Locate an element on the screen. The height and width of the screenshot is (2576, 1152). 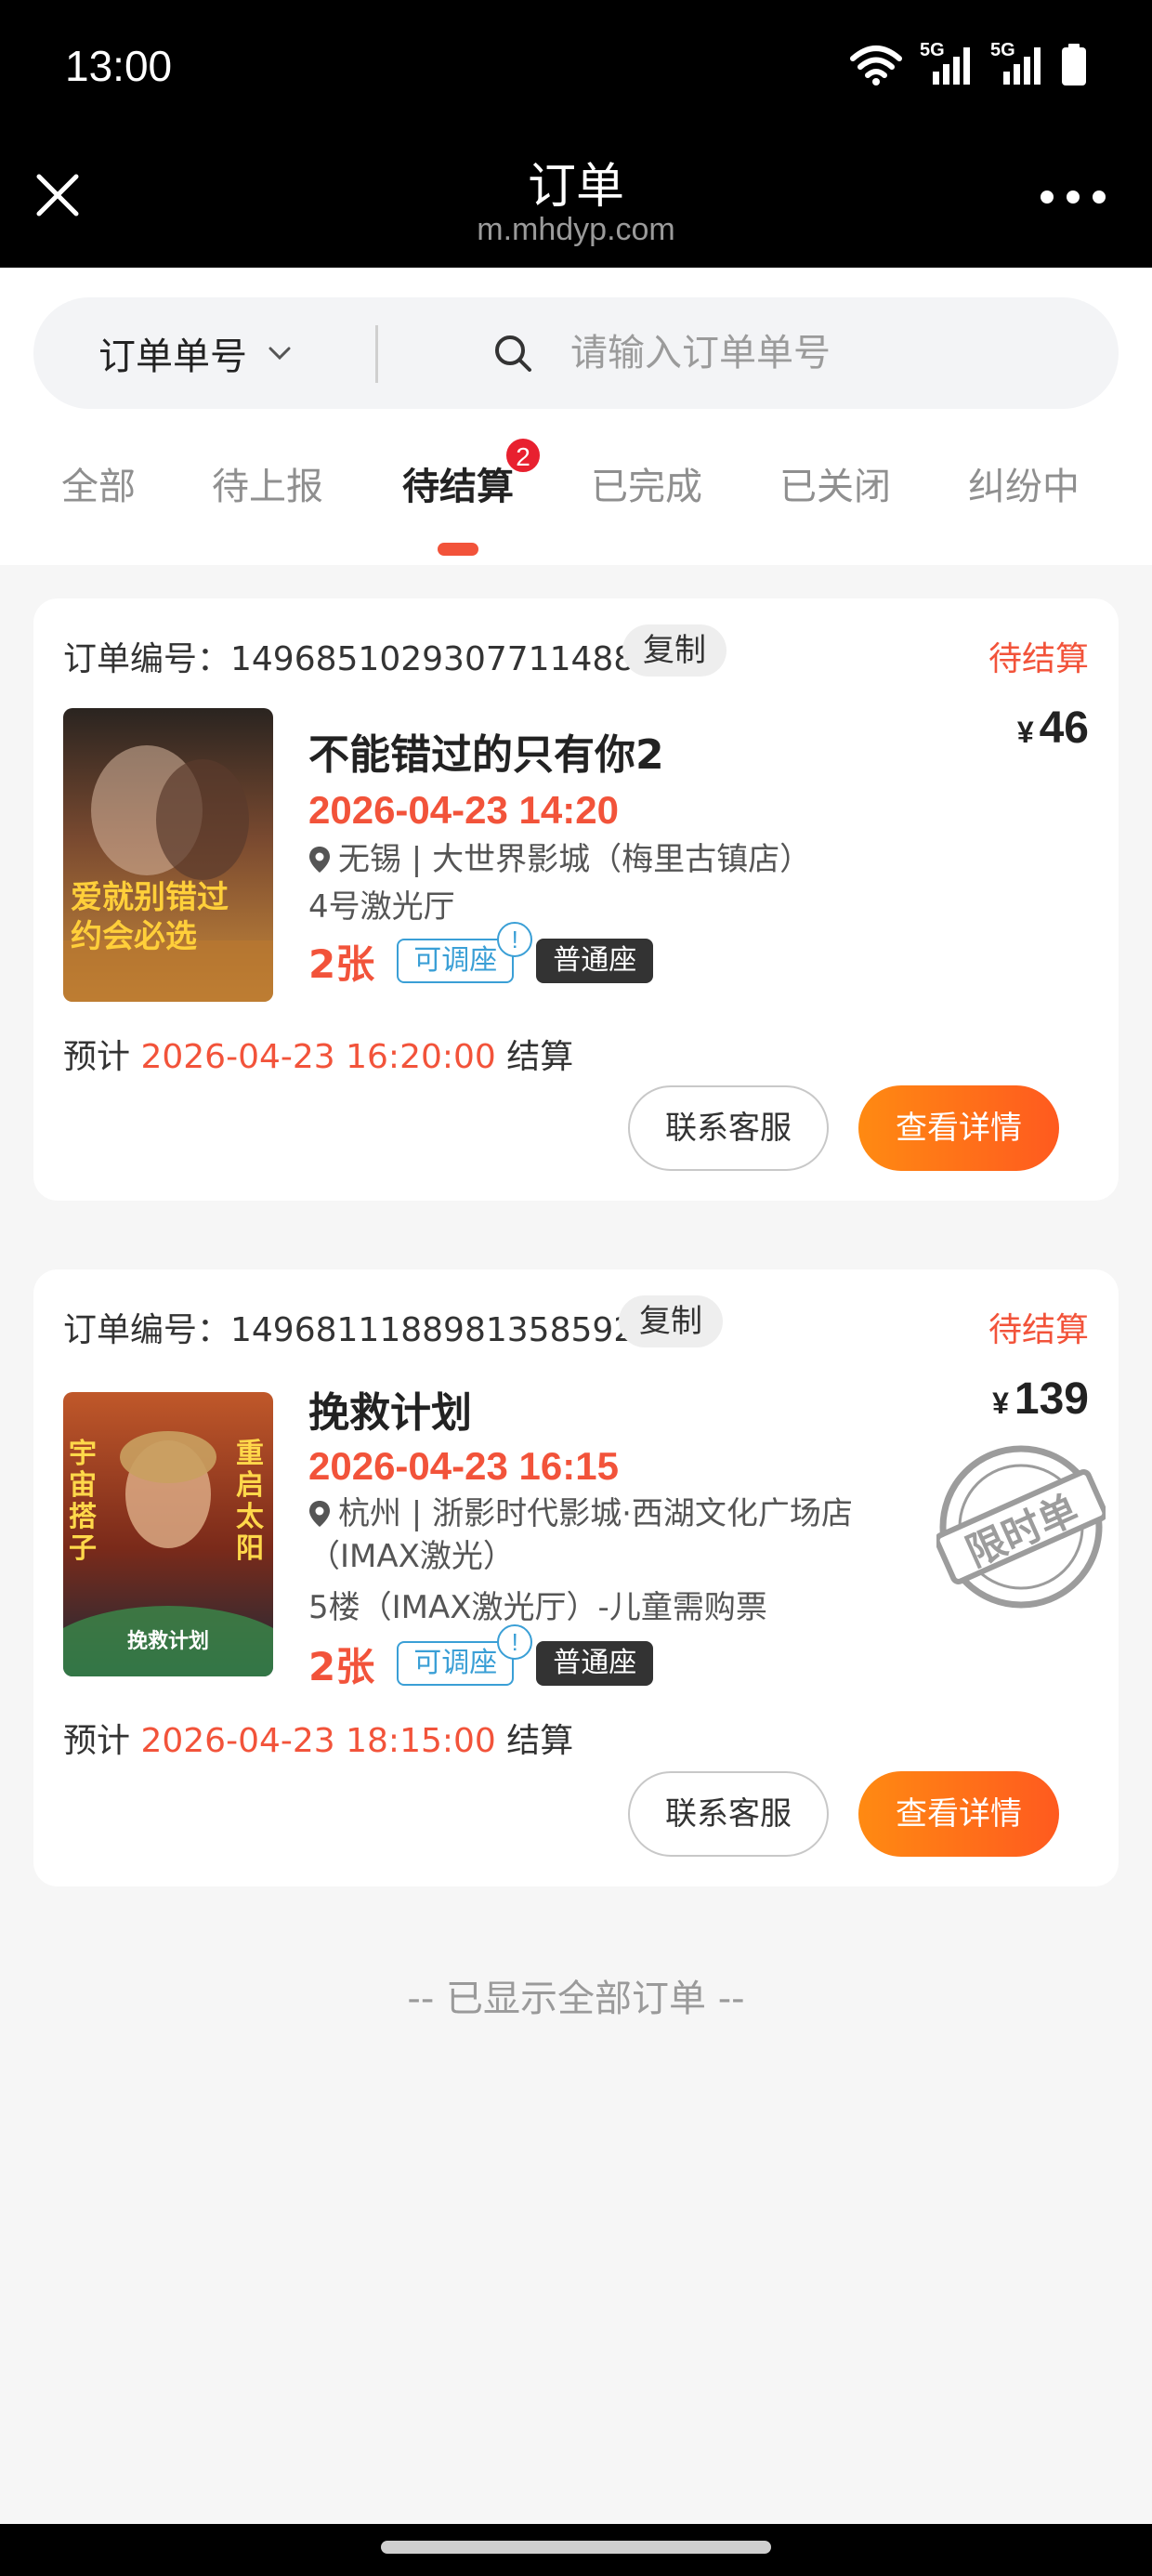
search-bar: 订单单号 is located at coordinates (576, 353).